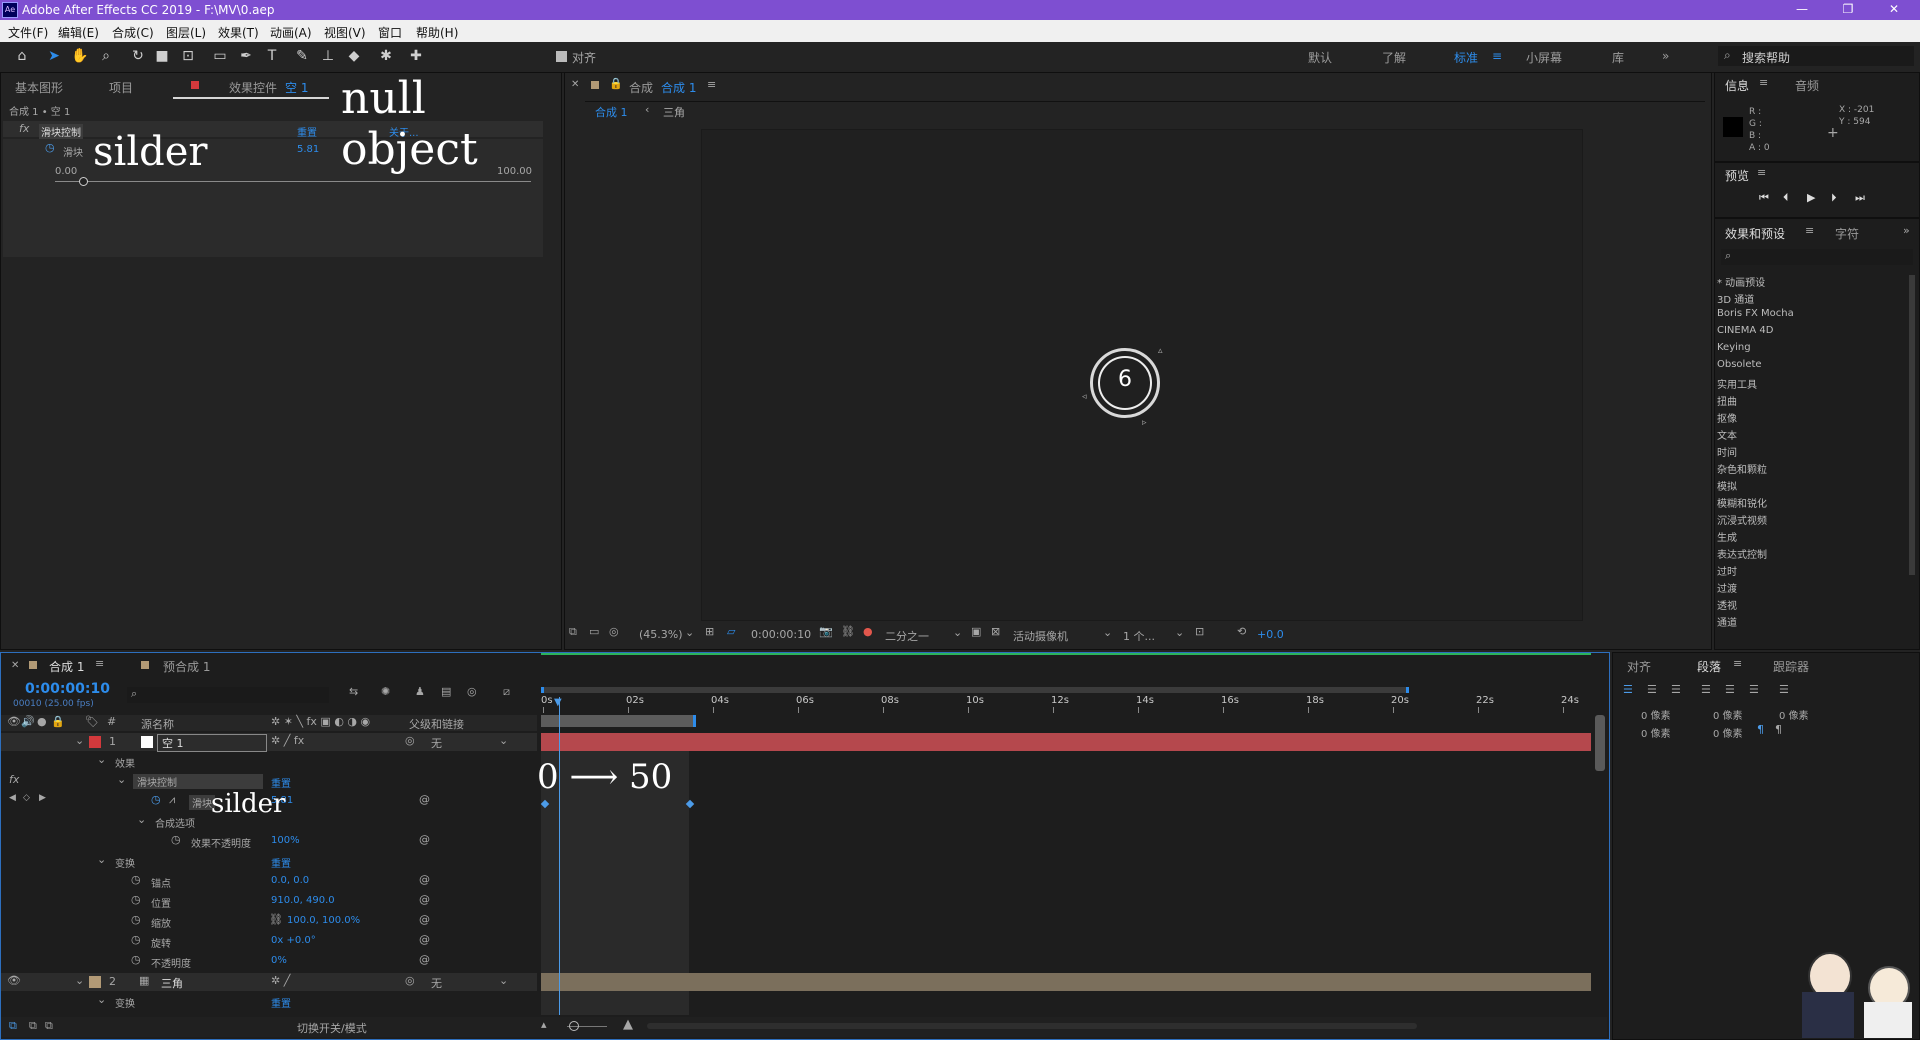  I want to click on composition-flowchart-icon: ⇆, so click(353, 691).